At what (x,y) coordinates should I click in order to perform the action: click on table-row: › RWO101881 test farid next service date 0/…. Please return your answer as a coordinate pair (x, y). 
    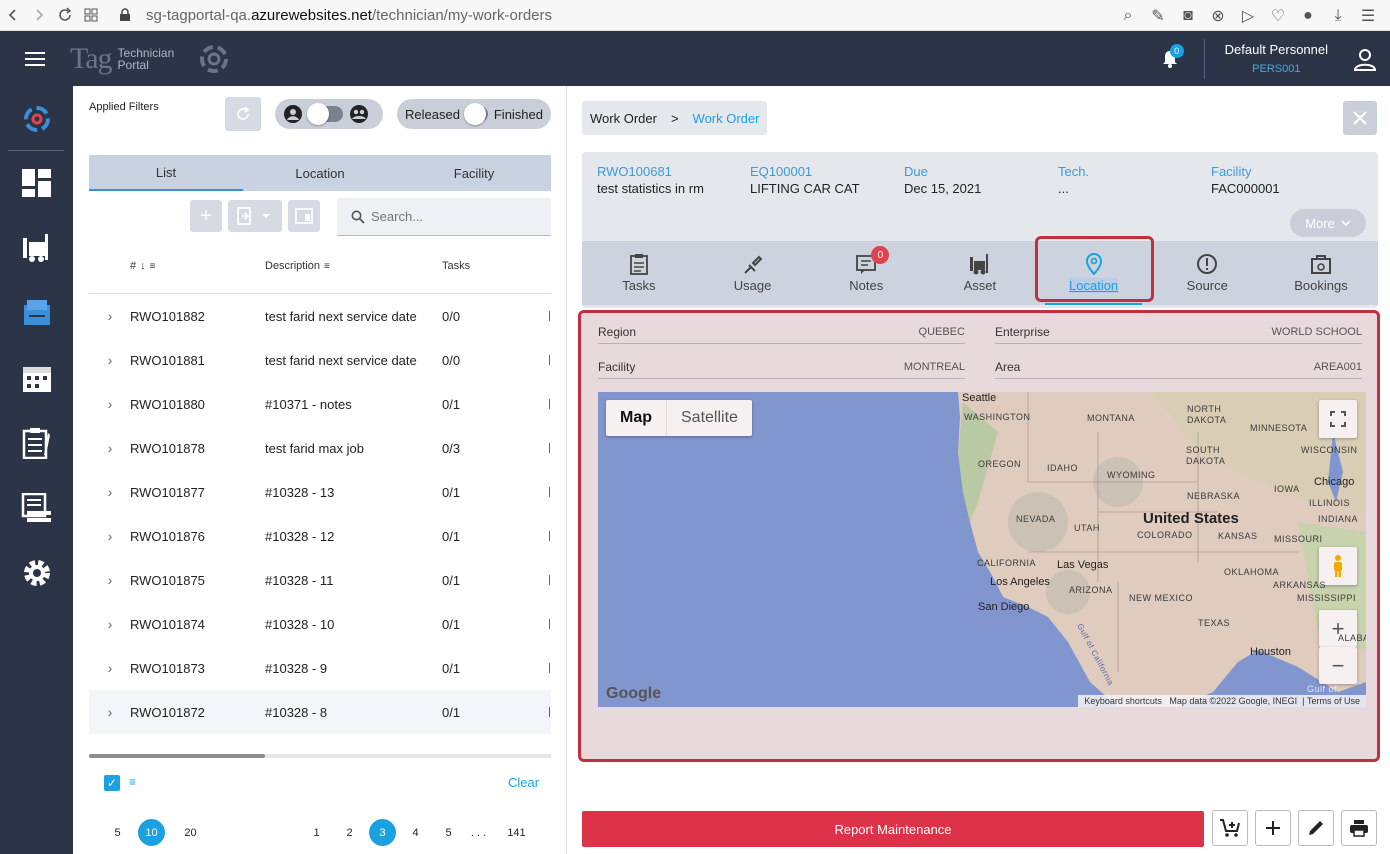
    Looking at the image, I should click on (320, 360).